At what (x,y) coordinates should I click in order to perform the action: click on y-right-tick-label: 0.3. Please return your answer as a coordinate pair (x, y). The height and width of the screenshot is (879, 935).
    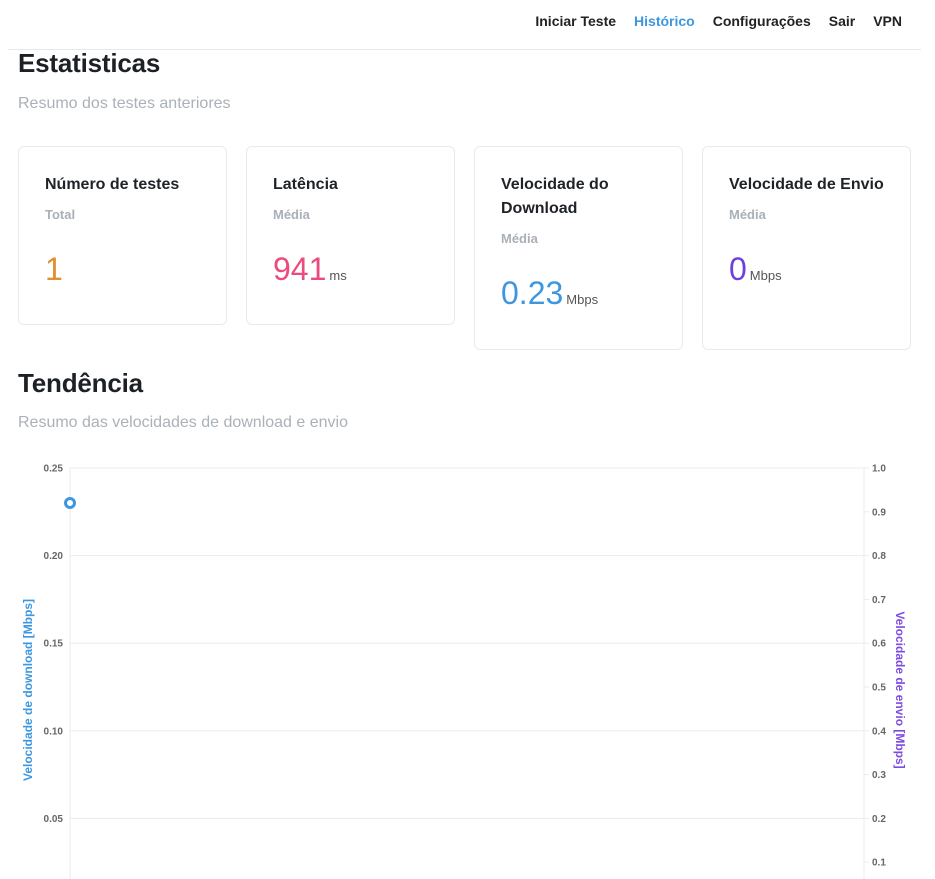
    Looking at the image, I should click on (879, 775).